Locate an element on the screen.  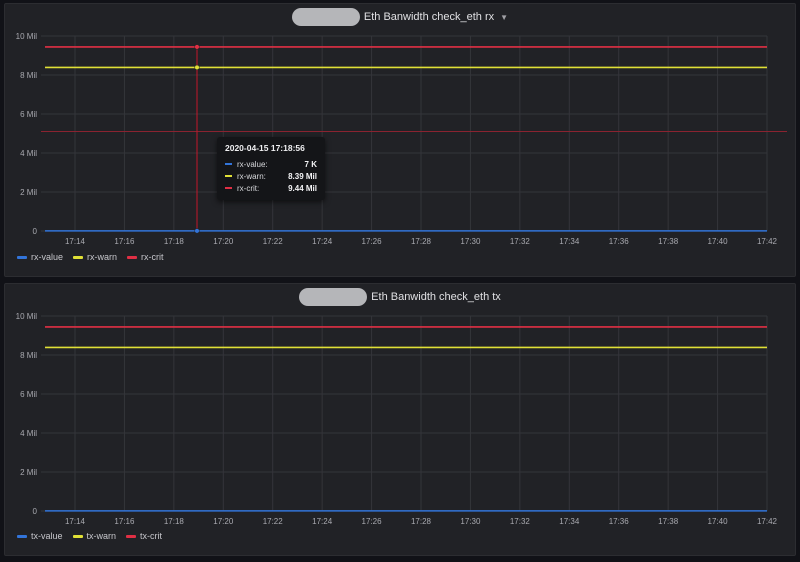
legend-item-rx-warn: rx-warn is located at coordinates (95, 257).